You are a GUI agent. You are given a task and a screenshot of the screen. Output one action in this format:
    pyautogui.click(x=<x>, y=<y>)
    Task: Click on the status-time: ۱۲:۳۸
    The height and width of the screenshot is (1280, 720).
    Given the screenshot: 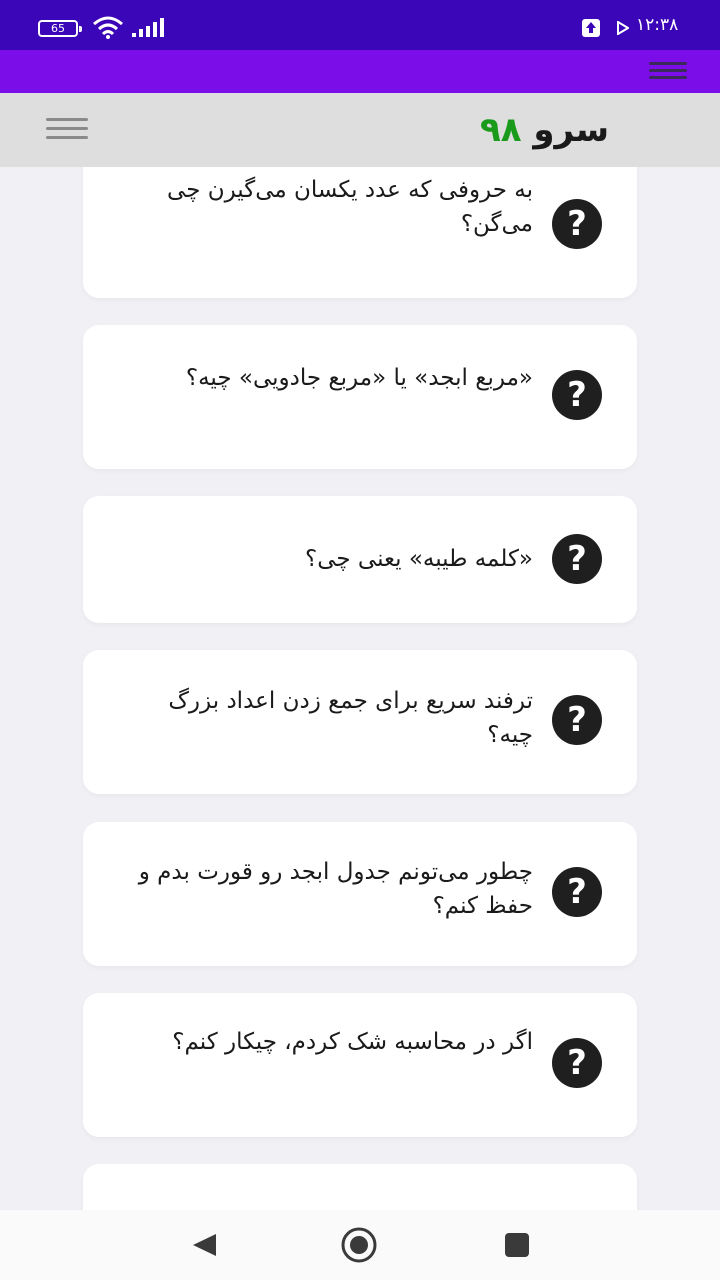 What is the action you would take?
    pyautogui.click(x=657, y=25)
    